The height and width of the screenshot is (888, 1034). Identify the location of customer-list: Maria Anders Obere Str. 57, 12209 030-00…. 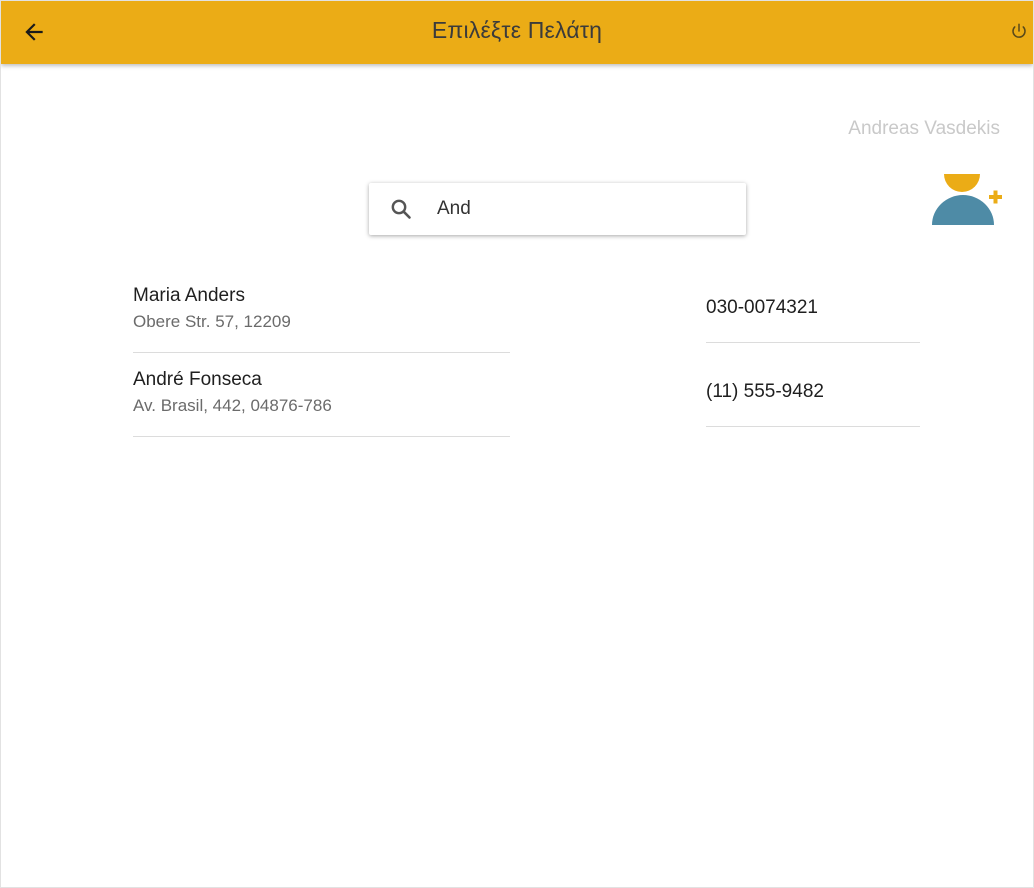
(526, 353).